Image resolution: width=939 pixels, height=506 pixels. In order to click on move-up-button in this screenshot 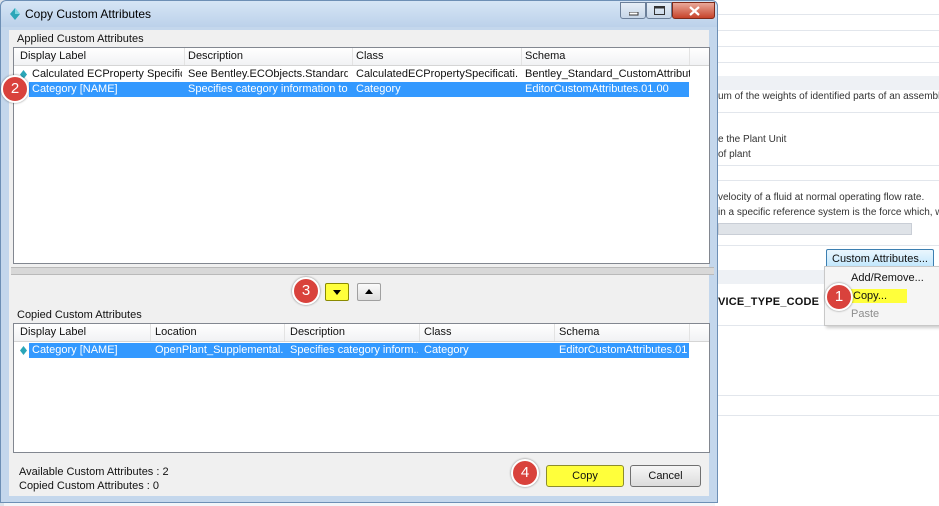, I will do `click(369, 292)`.